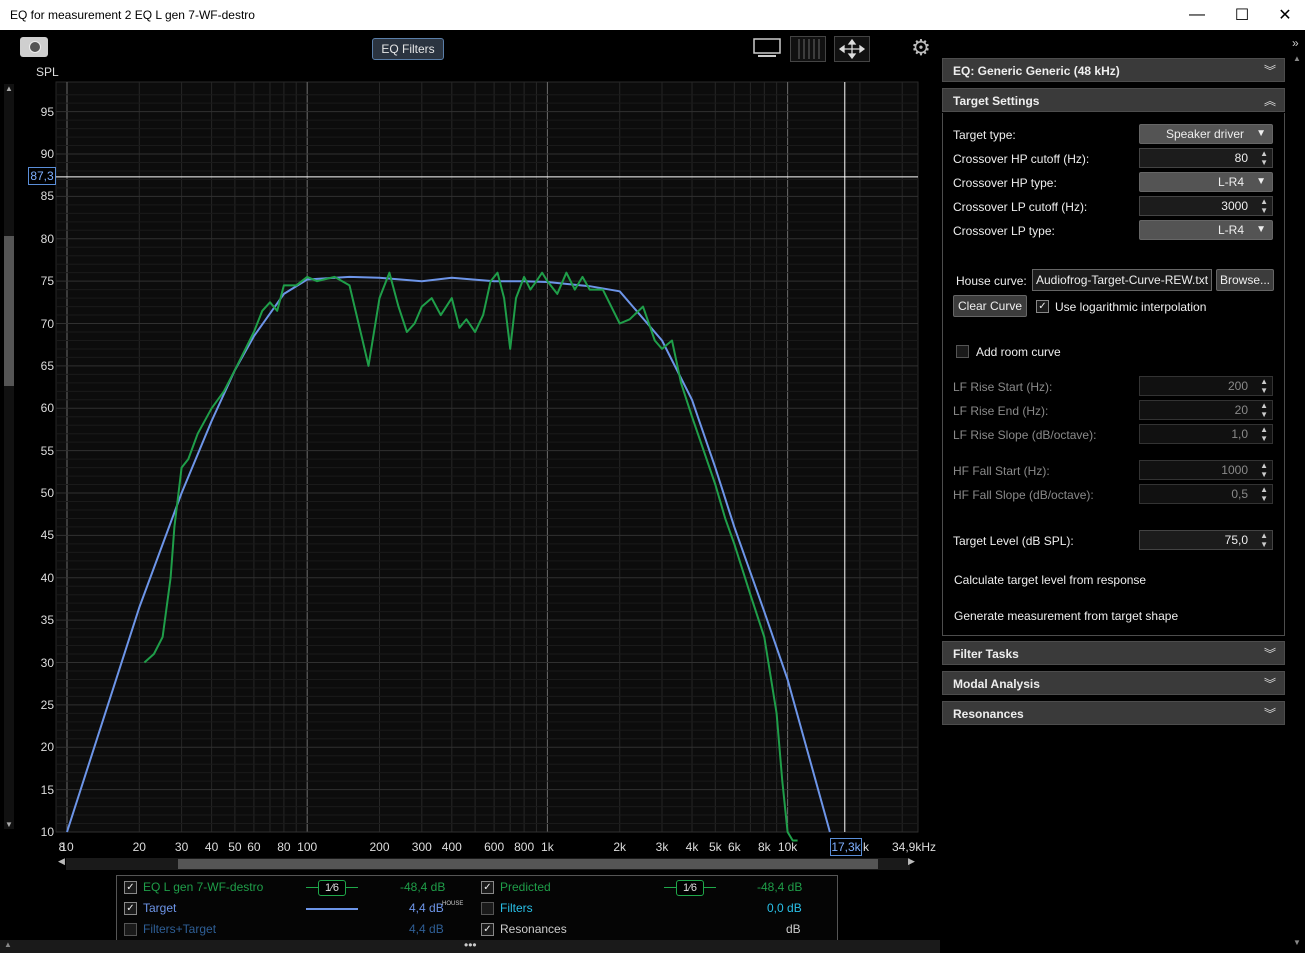 Image resolution: width=1305 pixels, height=953 pixels. What do you see at coordinates (47, 450) in the screenshot?
I see `y-tick-label: 55` at bounding box center [47, 450].